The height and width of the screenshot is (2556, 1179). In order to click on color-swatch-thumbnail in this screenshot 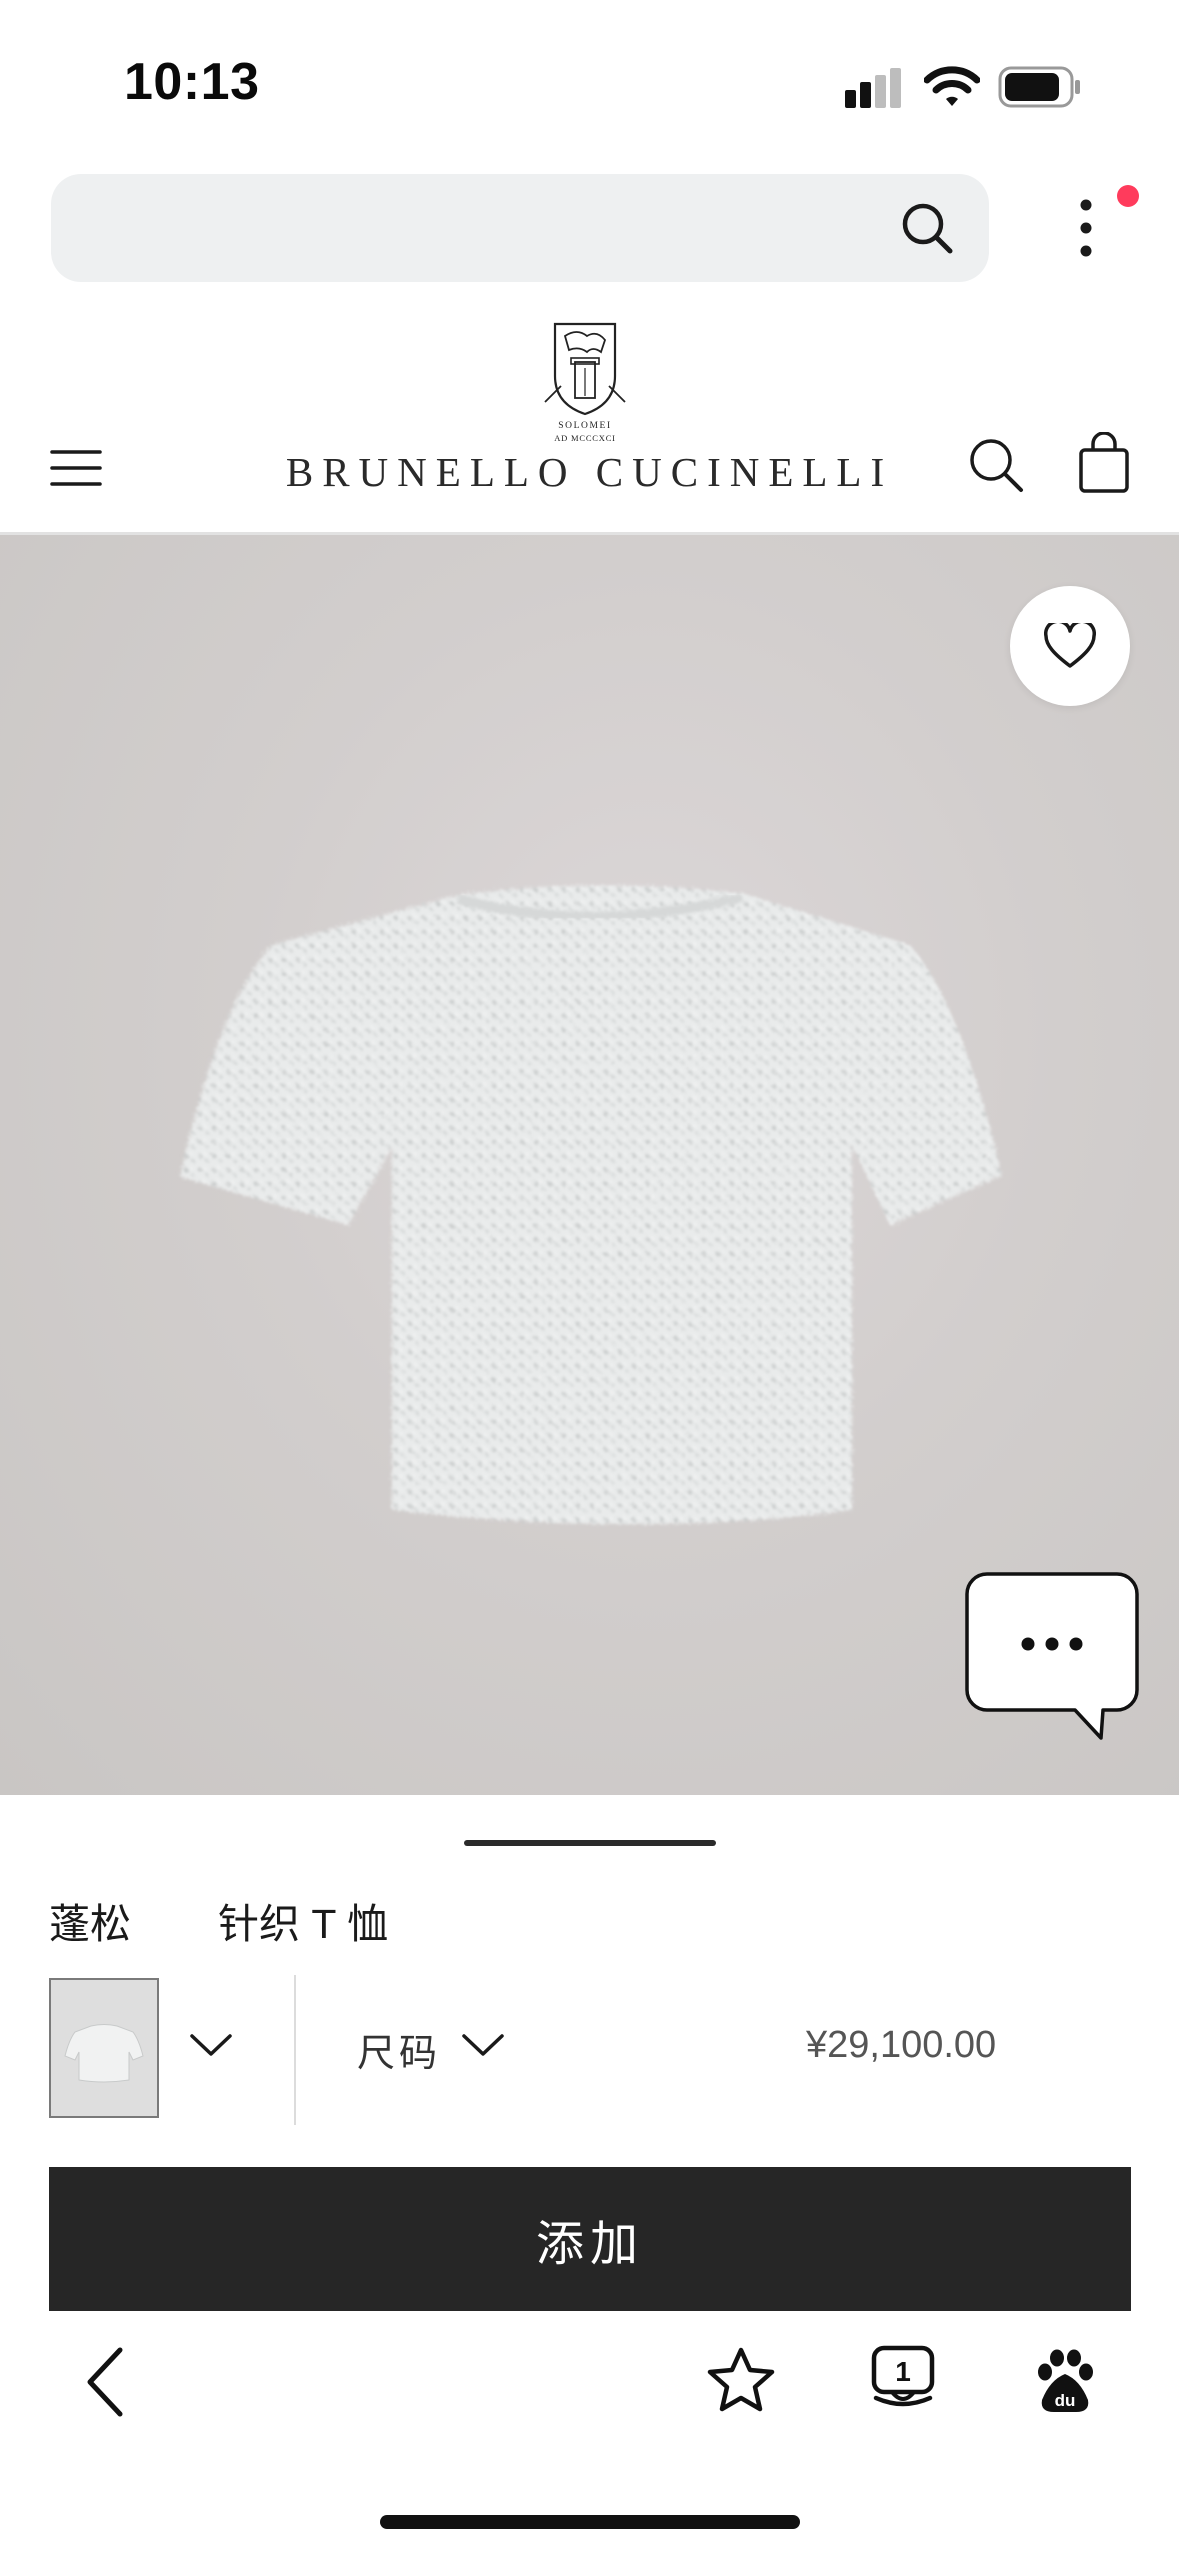, I will do `click(104, 2048)`.